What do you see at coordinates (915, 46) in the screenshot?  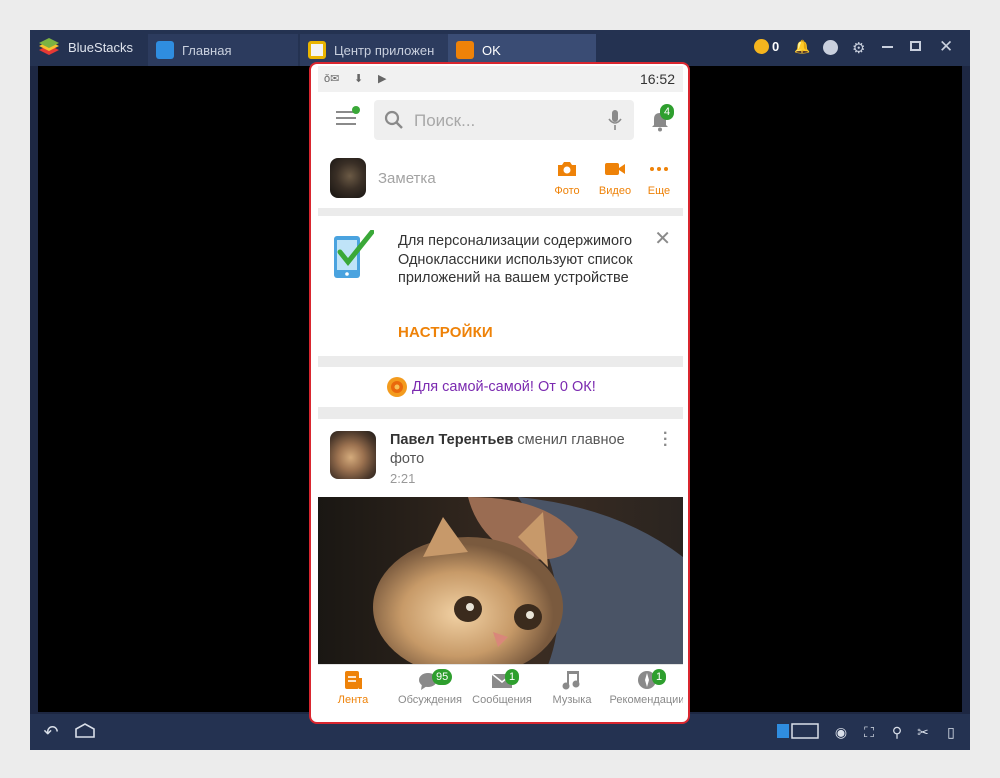 I see `restore-icon` at bounding box center [915, 46].